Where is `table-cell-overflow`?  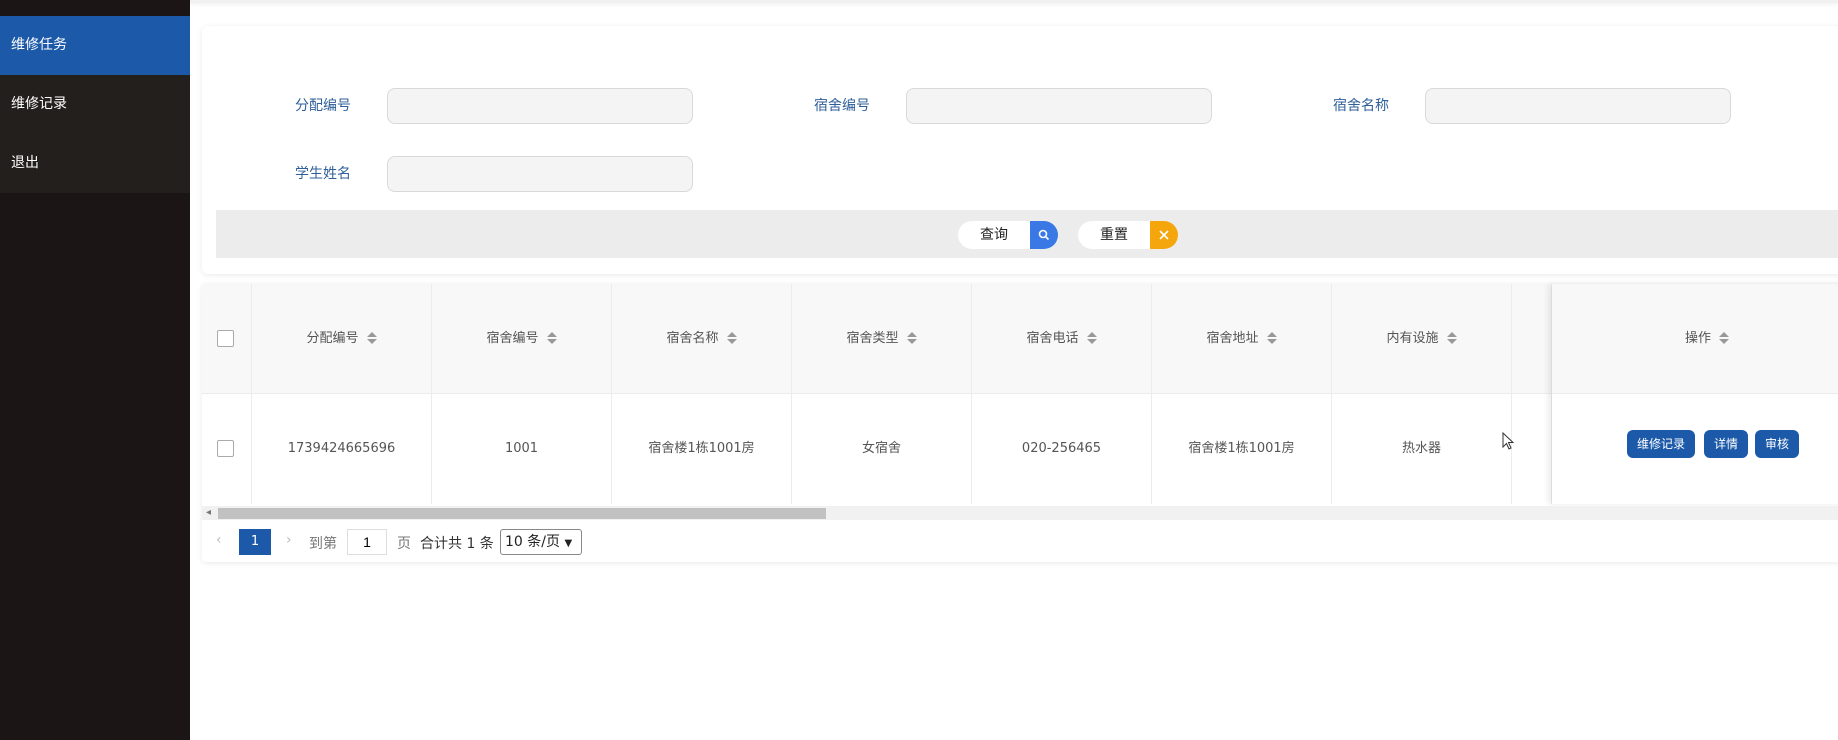
table-cell-overflow is located at coordinates (1532, 449).